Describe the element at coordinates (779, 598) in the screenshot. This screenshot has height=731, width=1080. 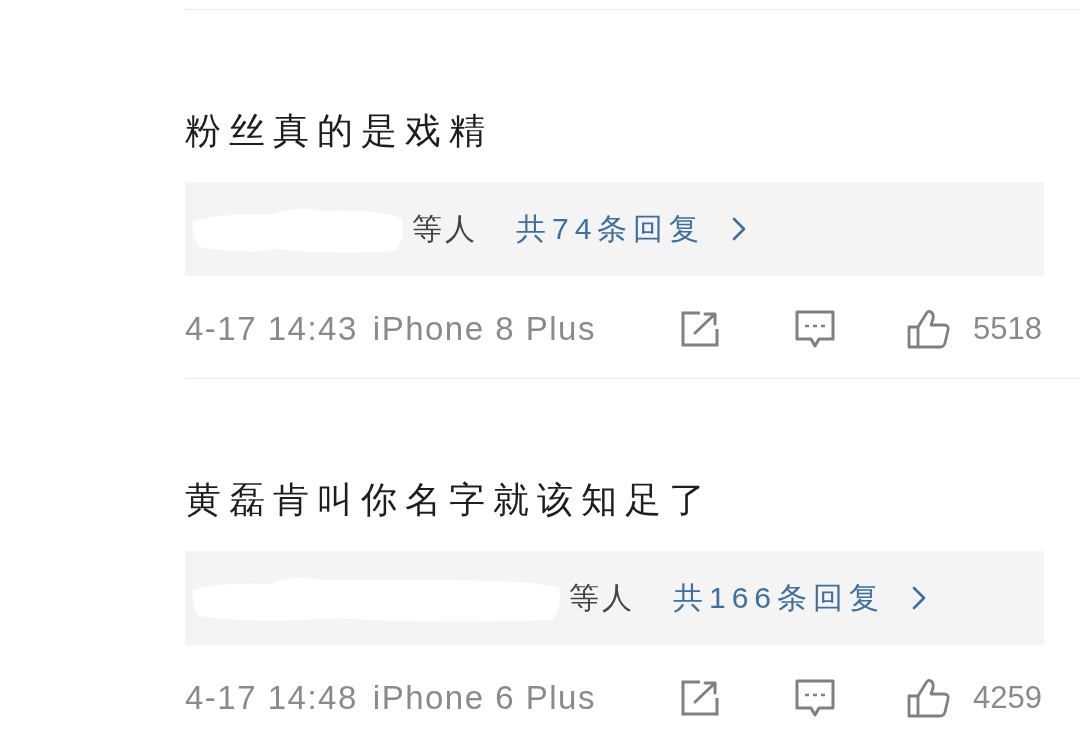
I see `replies-link: 共166条回复` at that location.